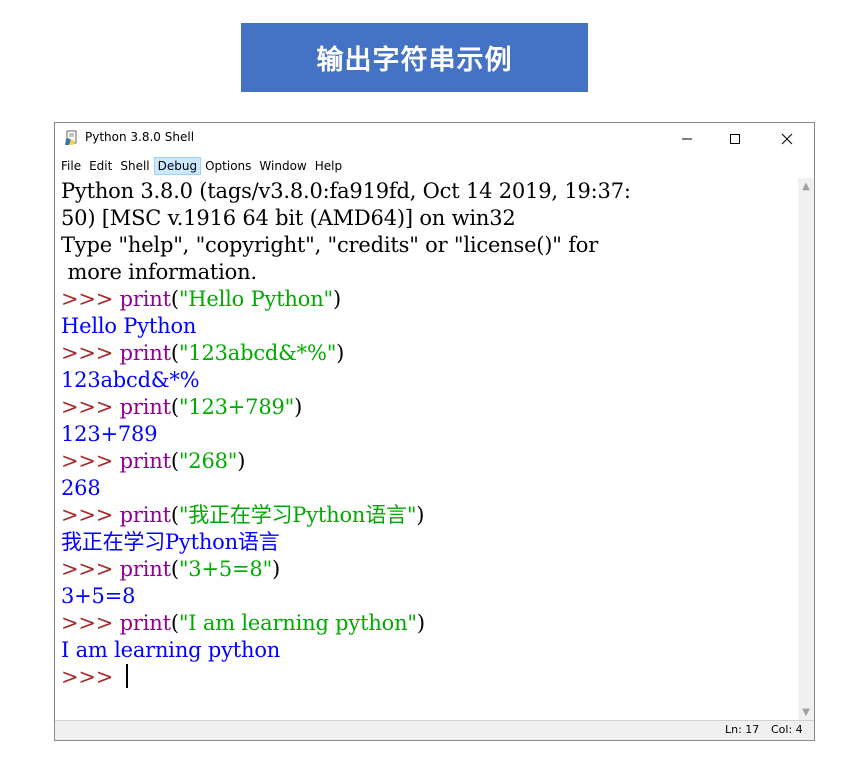  Describe the element at coordinates (71, 166) in the screenshot. I see `menu-file: File` at that location.